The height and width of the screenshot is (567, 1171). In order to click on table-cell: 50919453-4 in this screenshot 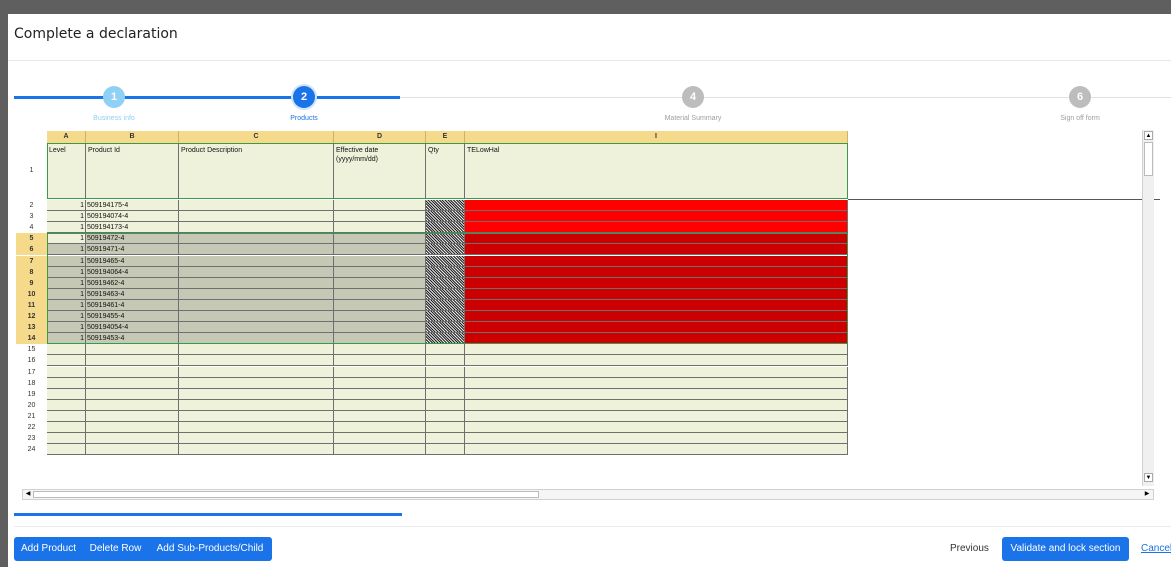, I will do `click(132, 339)`.